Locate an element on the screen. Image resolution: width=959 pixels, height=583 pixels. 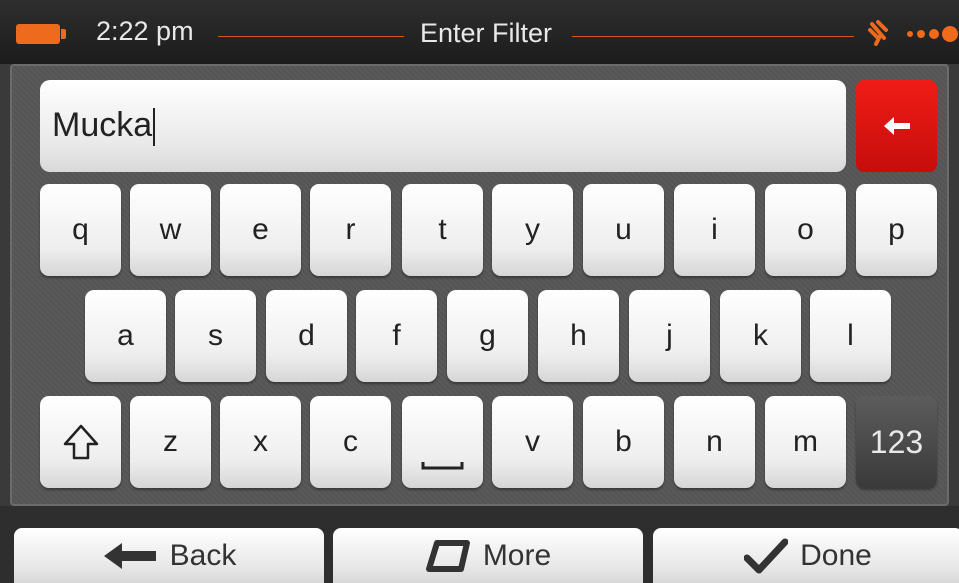
shift-key is located at coordinates (80, 442).